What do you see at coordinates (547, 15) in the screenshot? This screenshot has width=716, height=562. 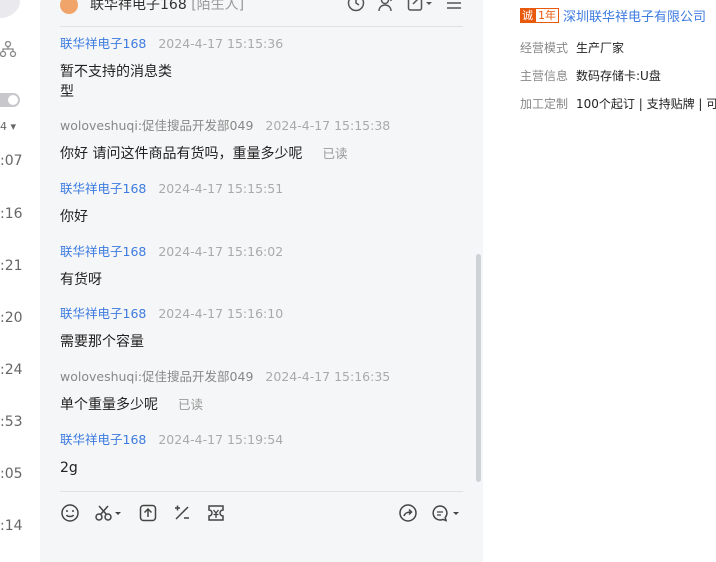 I see `years-badge: 1年` at bounding box center [547, 15].